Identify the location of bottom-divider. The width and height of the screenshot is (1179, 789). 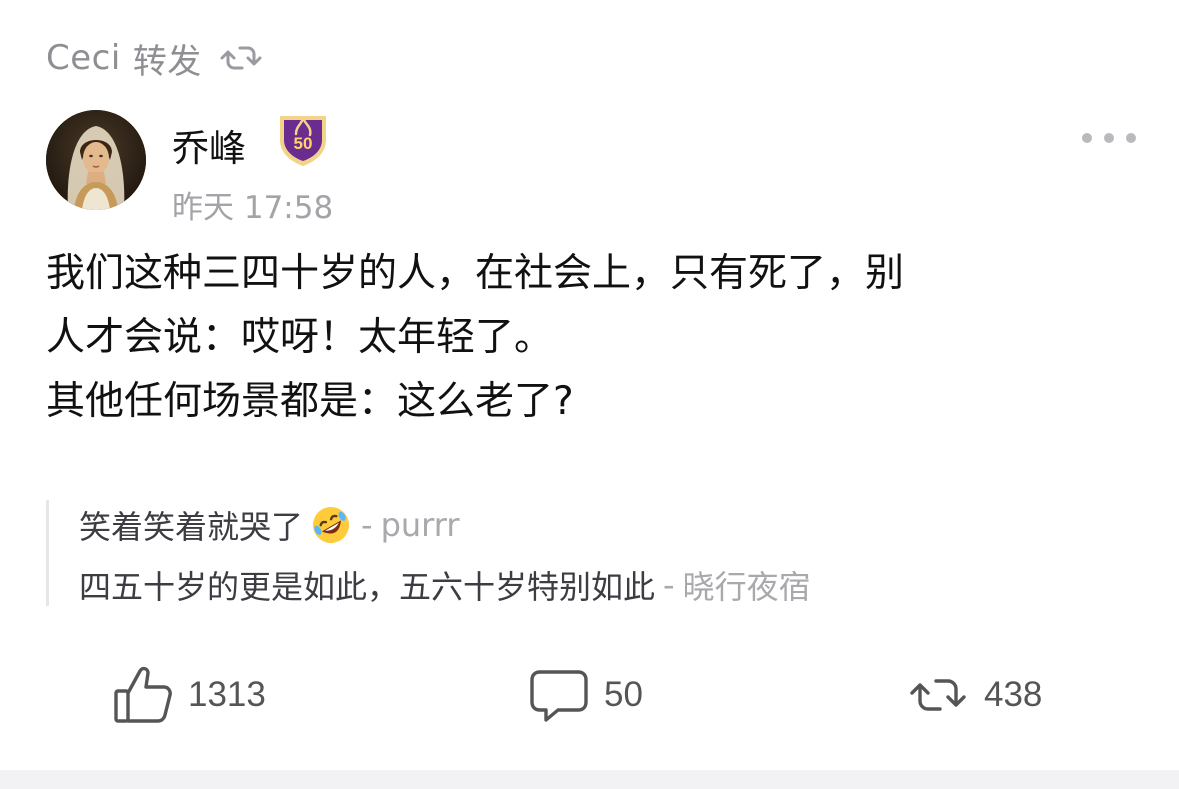
(589, 779).